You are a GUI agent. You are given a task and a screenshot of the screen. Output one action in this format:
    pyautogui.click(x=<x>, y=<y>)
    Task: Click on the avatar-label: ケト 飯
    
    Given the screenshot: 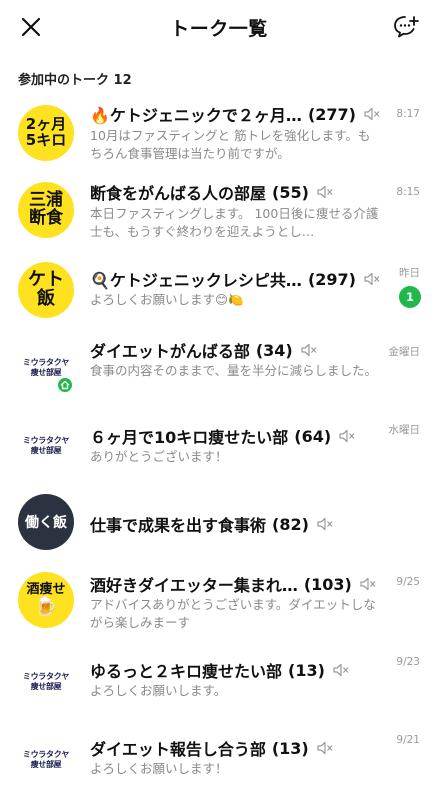 What is the action you would take?
    pyautogui.click(x=46, y=289)
    